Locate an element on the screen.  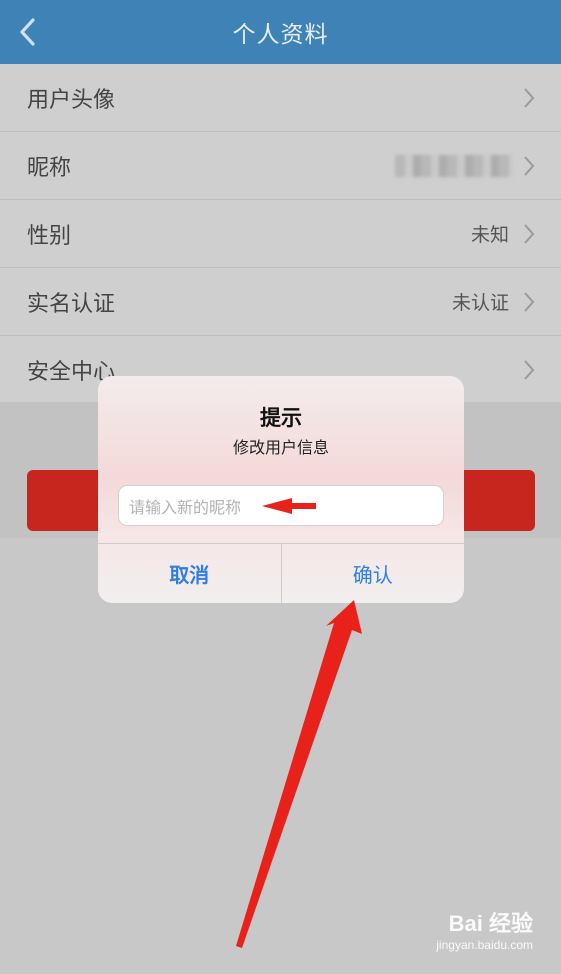
list-item-label: 性别 is located at coordinates (49, 236).